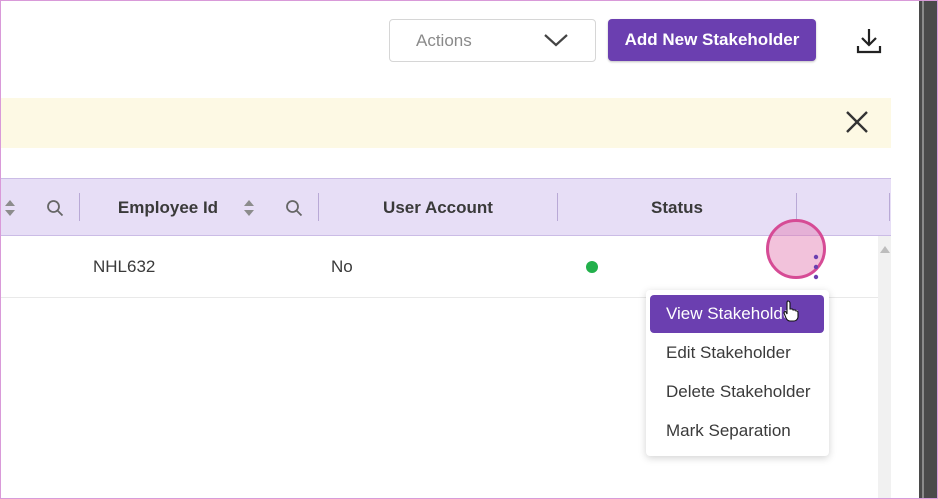  Describe the element at coordinates (592, 267) in the screenshot. I see `status-indicator` at that location.